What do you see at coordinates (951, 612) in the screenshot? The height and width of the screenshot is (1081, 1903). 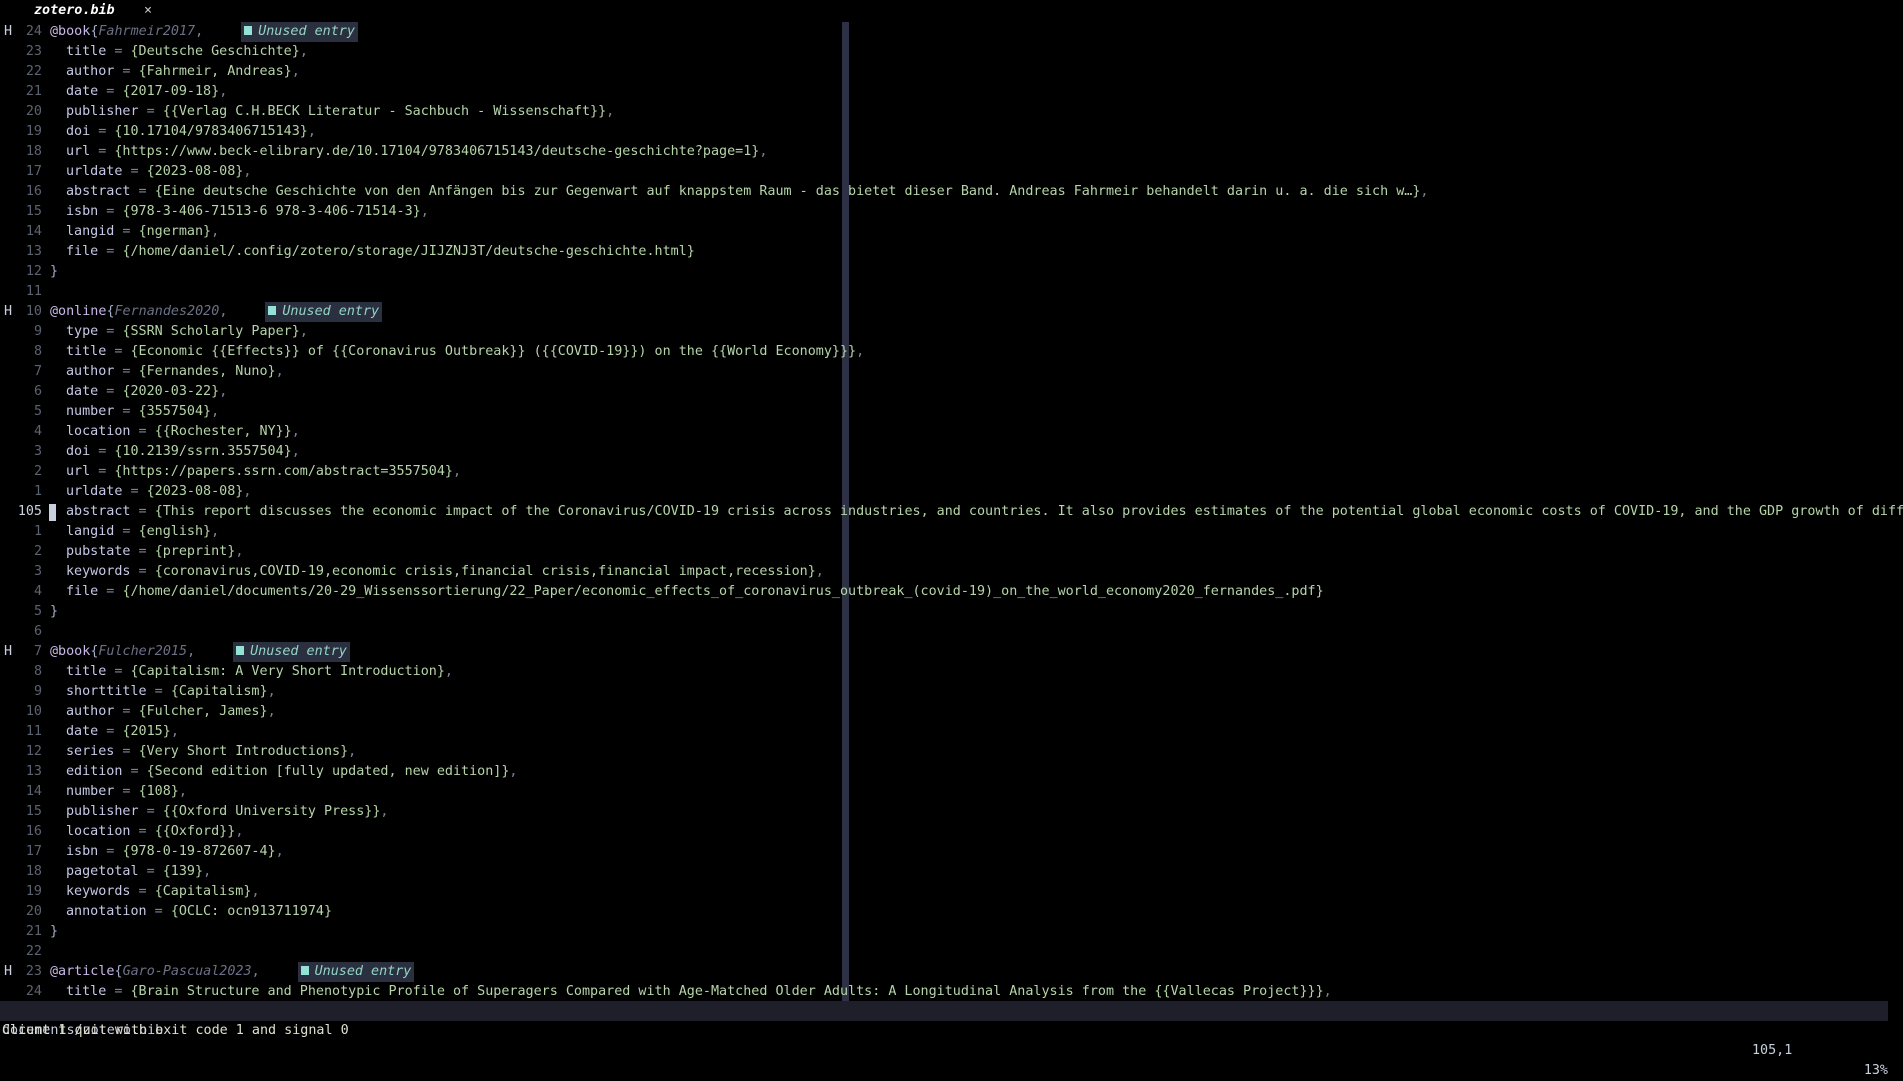 I see `code-line: 5}` at bounding box center [951, 612].